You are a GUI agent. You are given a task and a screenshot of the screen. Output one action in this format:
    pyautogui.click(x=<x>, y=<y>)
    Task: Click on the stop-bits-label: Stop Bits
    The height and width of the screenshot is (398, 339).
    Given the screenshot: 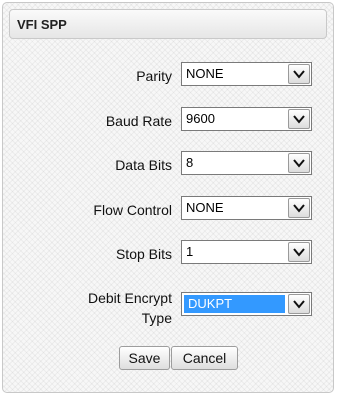 What is the action you would take?
    pyautogui.click(x=143, y=254)
    